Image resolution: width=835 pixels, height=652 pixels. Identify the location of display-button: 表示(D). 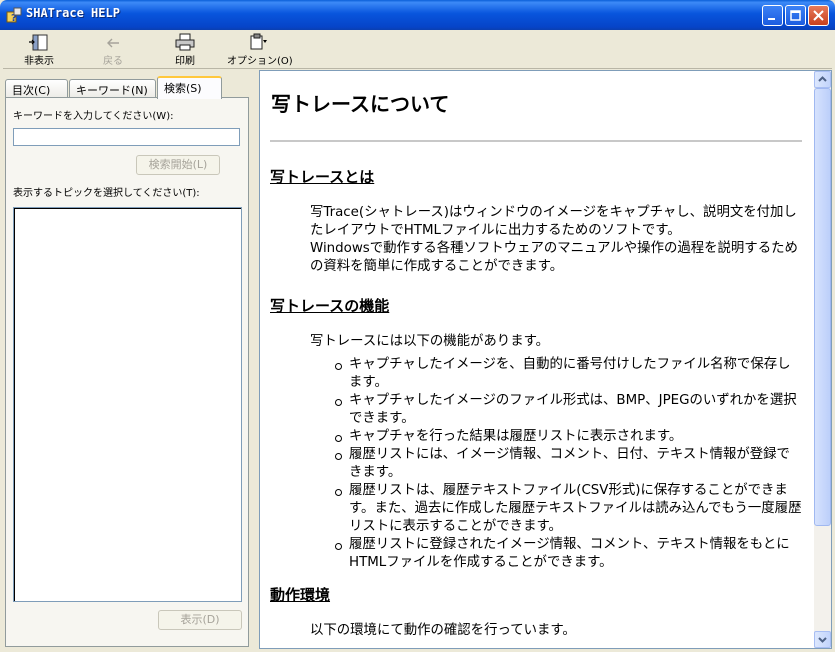
(200, 620).